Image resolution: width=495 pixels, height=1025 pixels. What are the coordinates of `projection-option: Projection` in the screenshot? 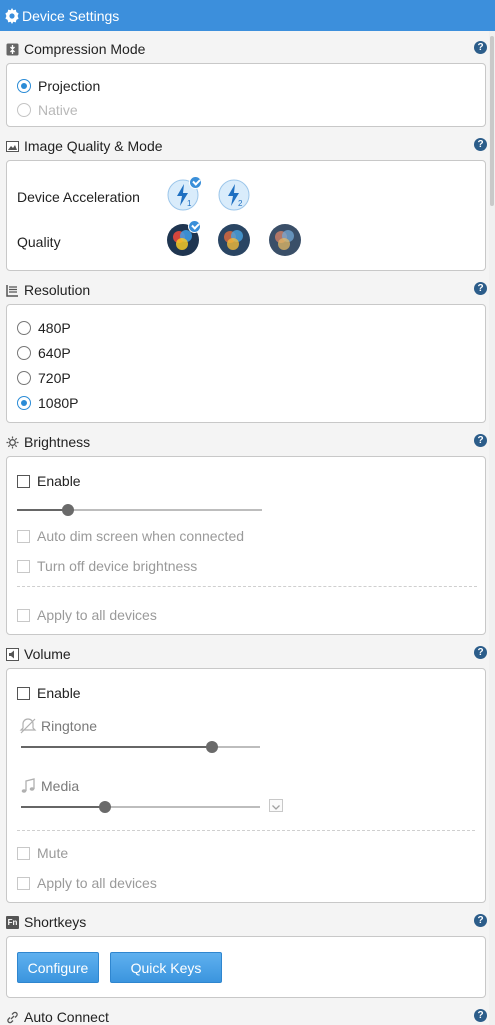 It's located at (58, 86).